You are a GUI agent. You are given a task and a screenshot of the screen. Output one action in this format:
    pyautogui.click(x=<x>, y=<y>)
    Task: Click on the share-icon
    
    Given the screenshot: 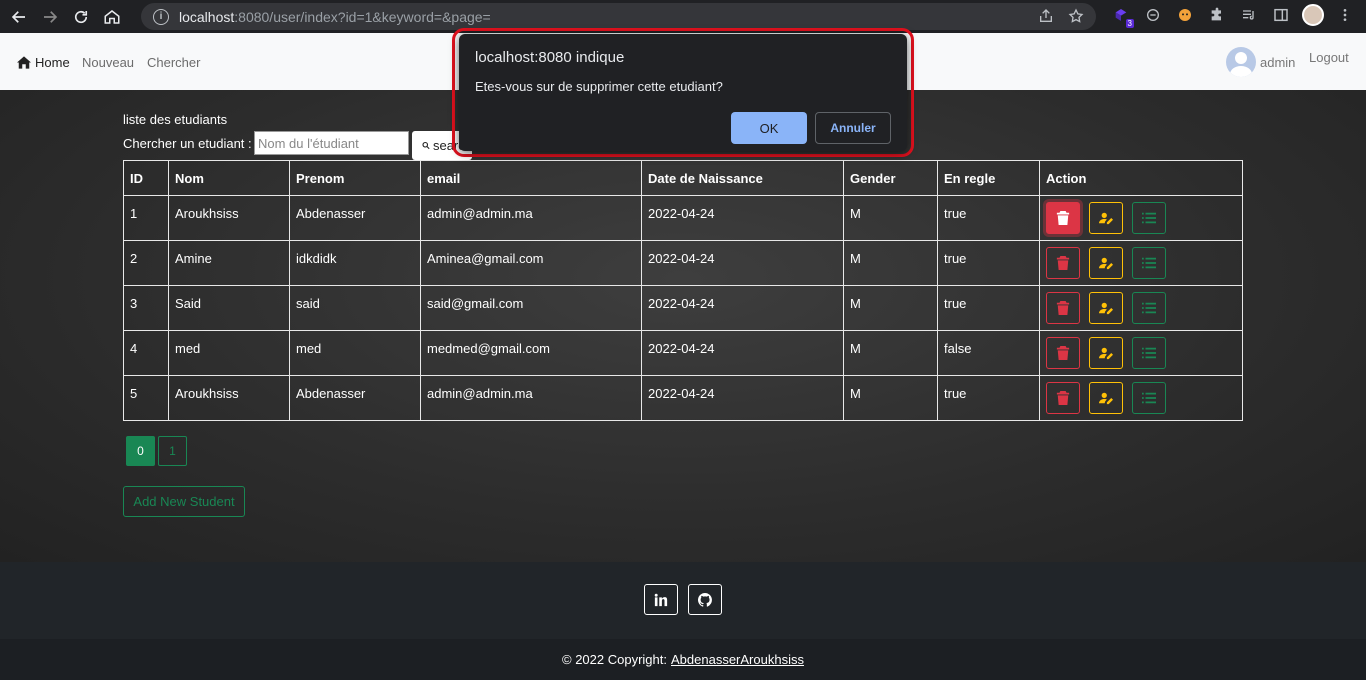 What is the action you would take?
    pyautogui.click(x=1046, y=17)
    